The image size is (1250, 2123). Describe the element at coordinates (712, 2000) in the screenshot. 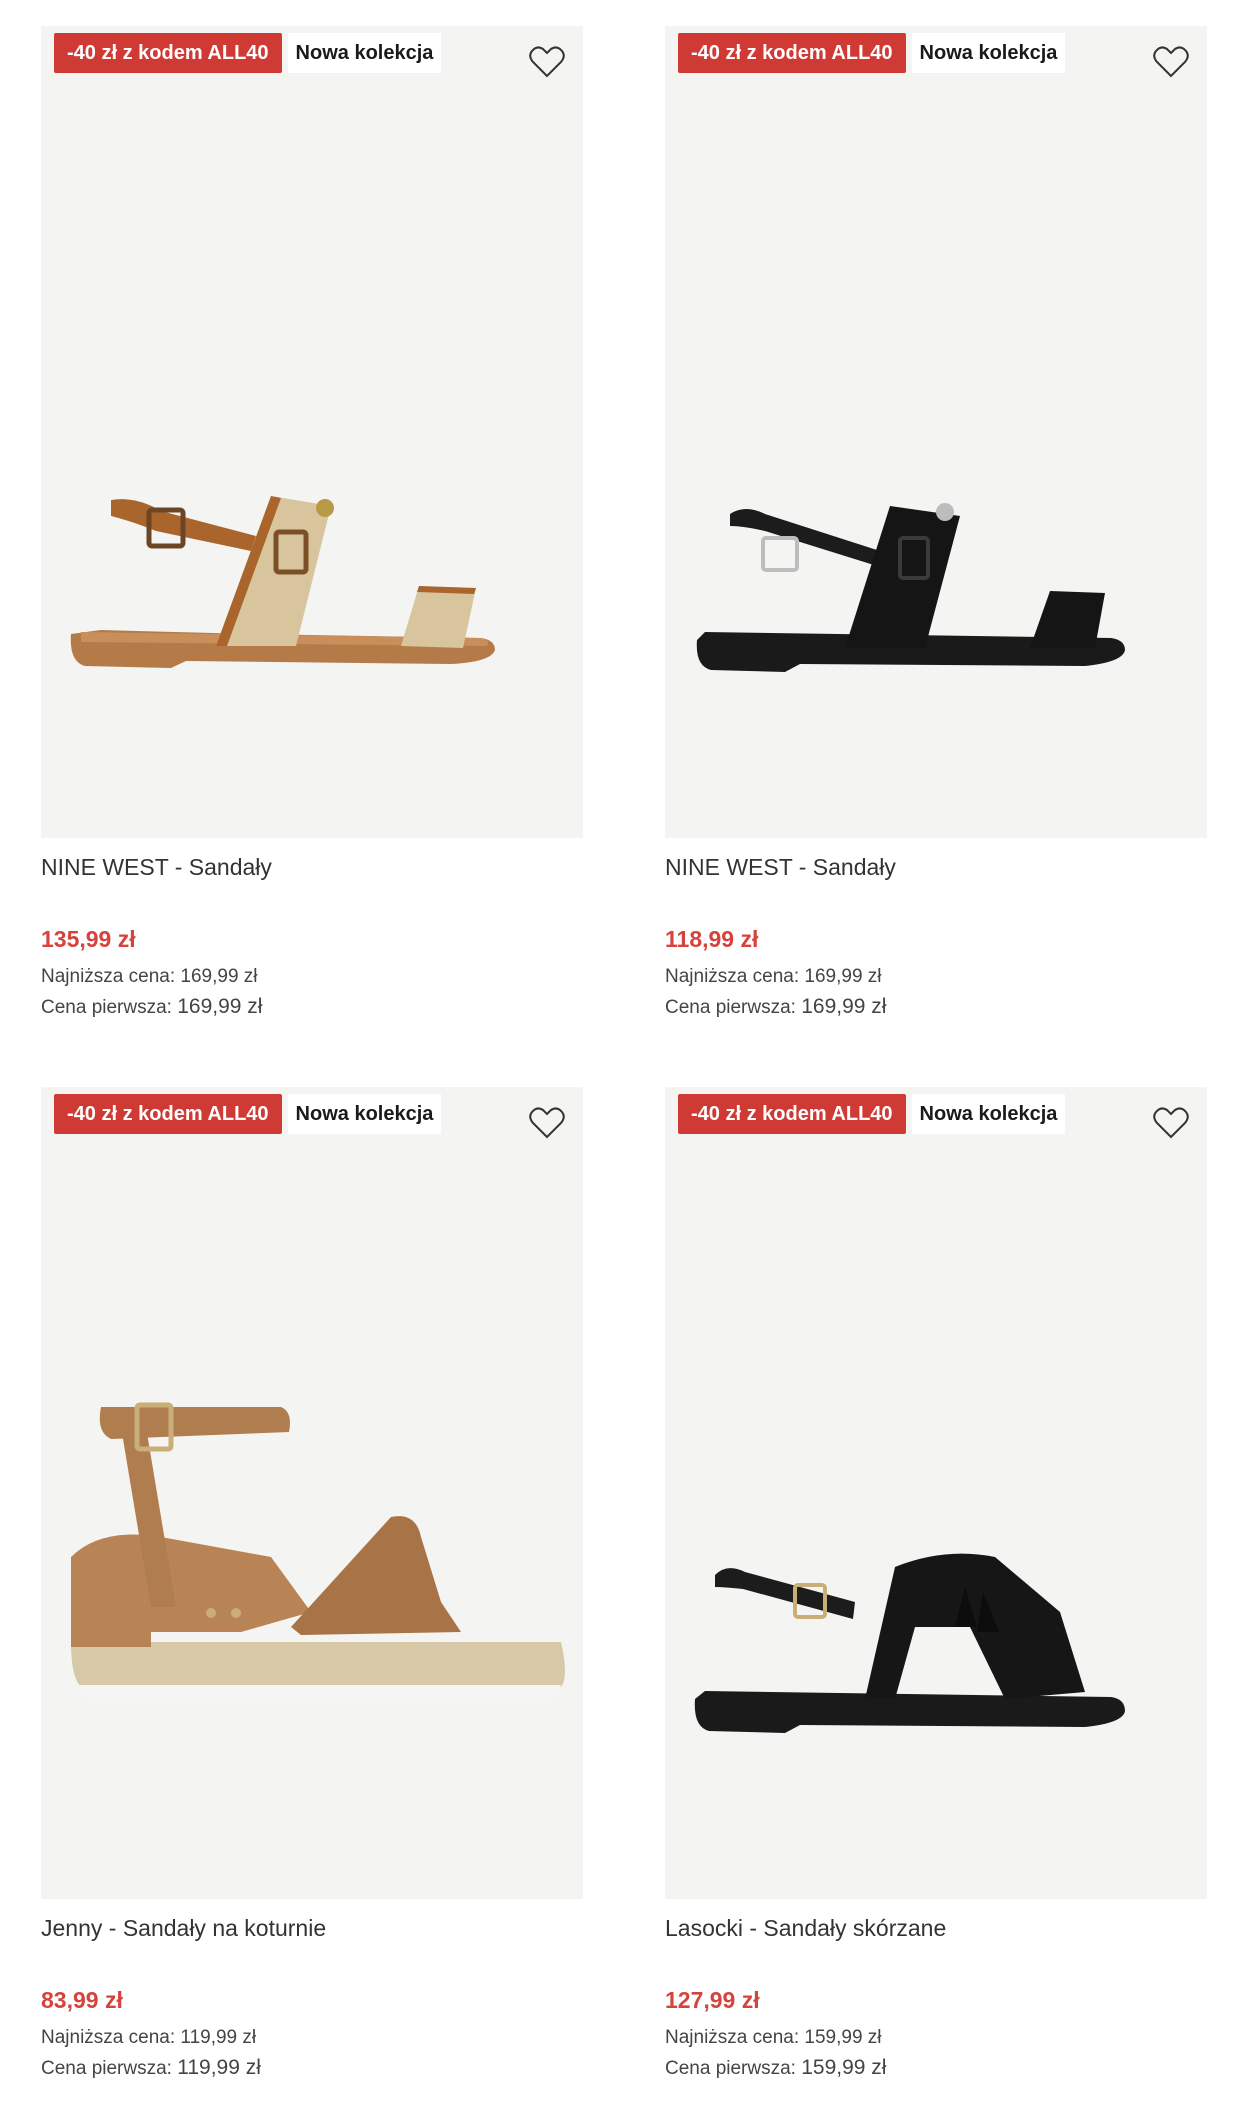

I see `product-price: 127,99 zł` at that location.